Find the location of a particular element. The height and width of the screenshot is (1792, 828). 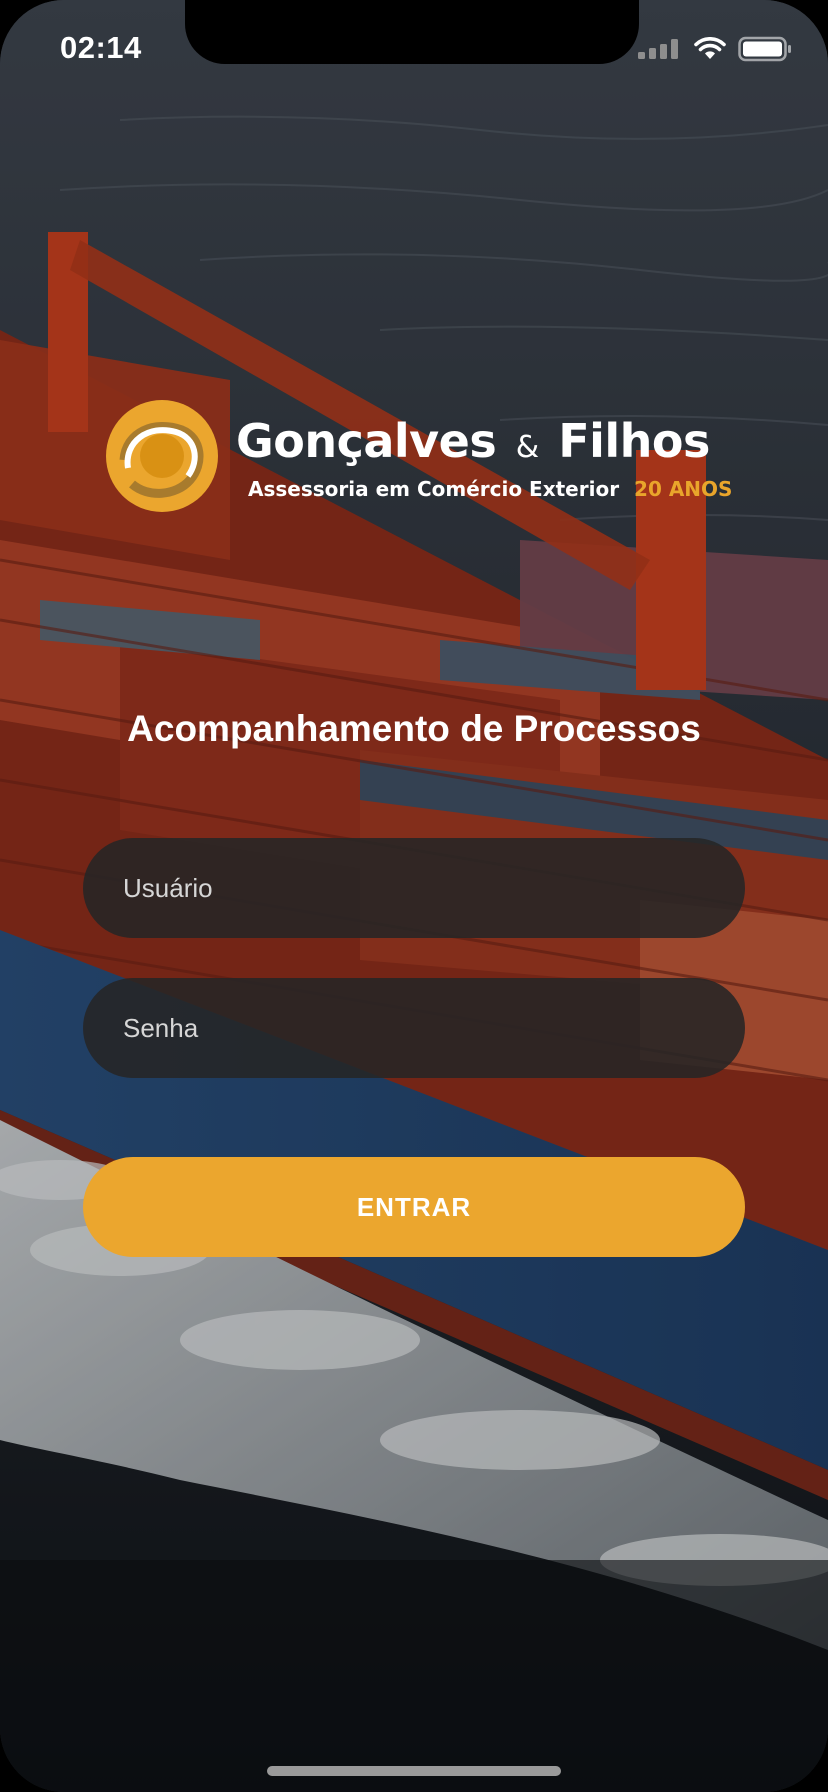

logo-tagline-line: Assessoria em Comércio Exterior 20 ANOS is located at coordinates (490, 489).